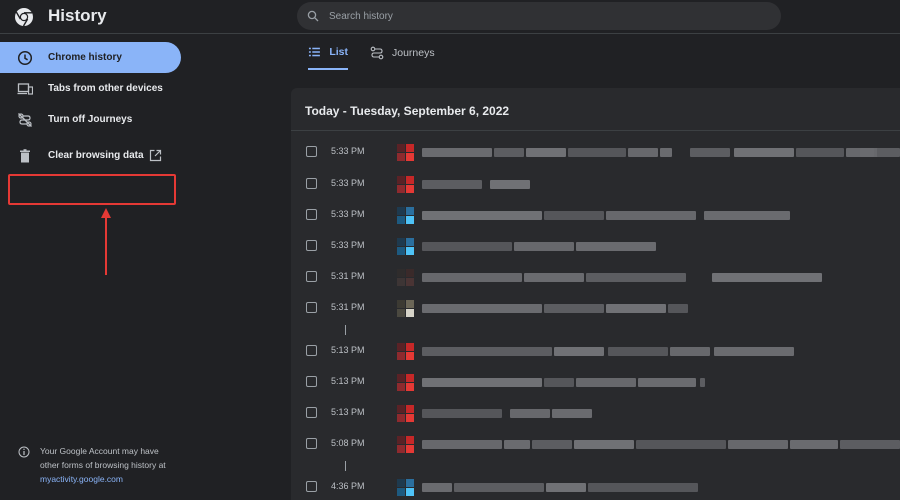  What do you see at coordinates (314, 52) in the screenshot?
I see `list-icon` at bounding box center [314, 52].